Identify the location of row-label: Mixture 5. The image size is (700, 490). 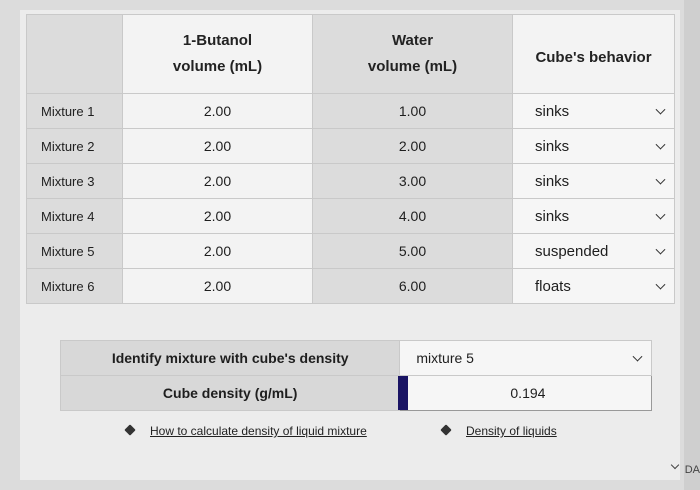
(74, 251).